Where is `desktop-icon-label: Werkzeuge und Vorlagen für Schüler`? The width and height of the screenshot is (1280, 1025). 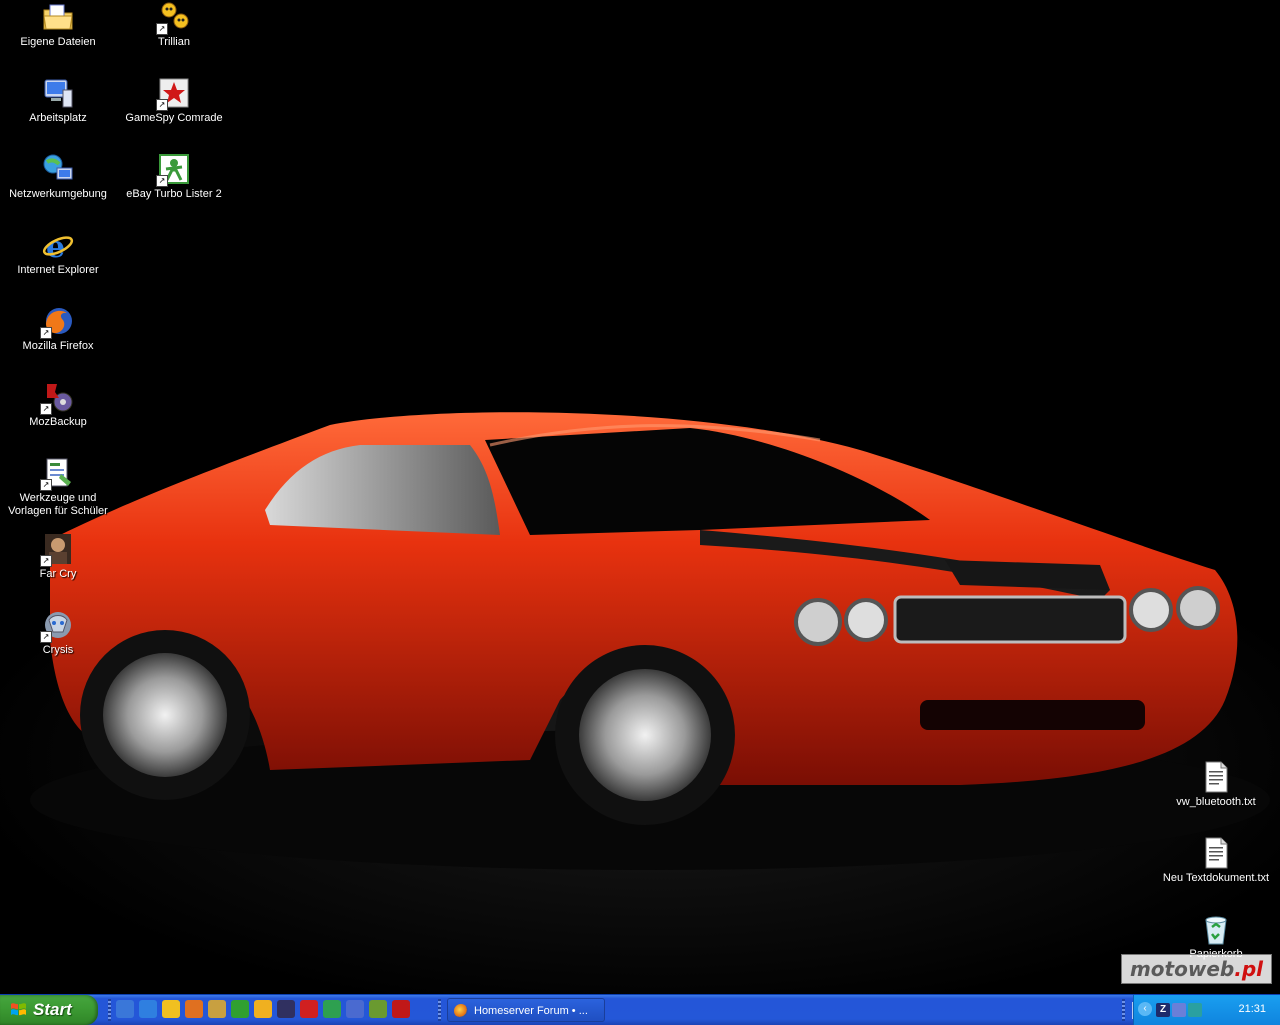 desktop-icon-label: Werkzeuge und Vorlagen für Schüler is located at coordinates (58, 504).